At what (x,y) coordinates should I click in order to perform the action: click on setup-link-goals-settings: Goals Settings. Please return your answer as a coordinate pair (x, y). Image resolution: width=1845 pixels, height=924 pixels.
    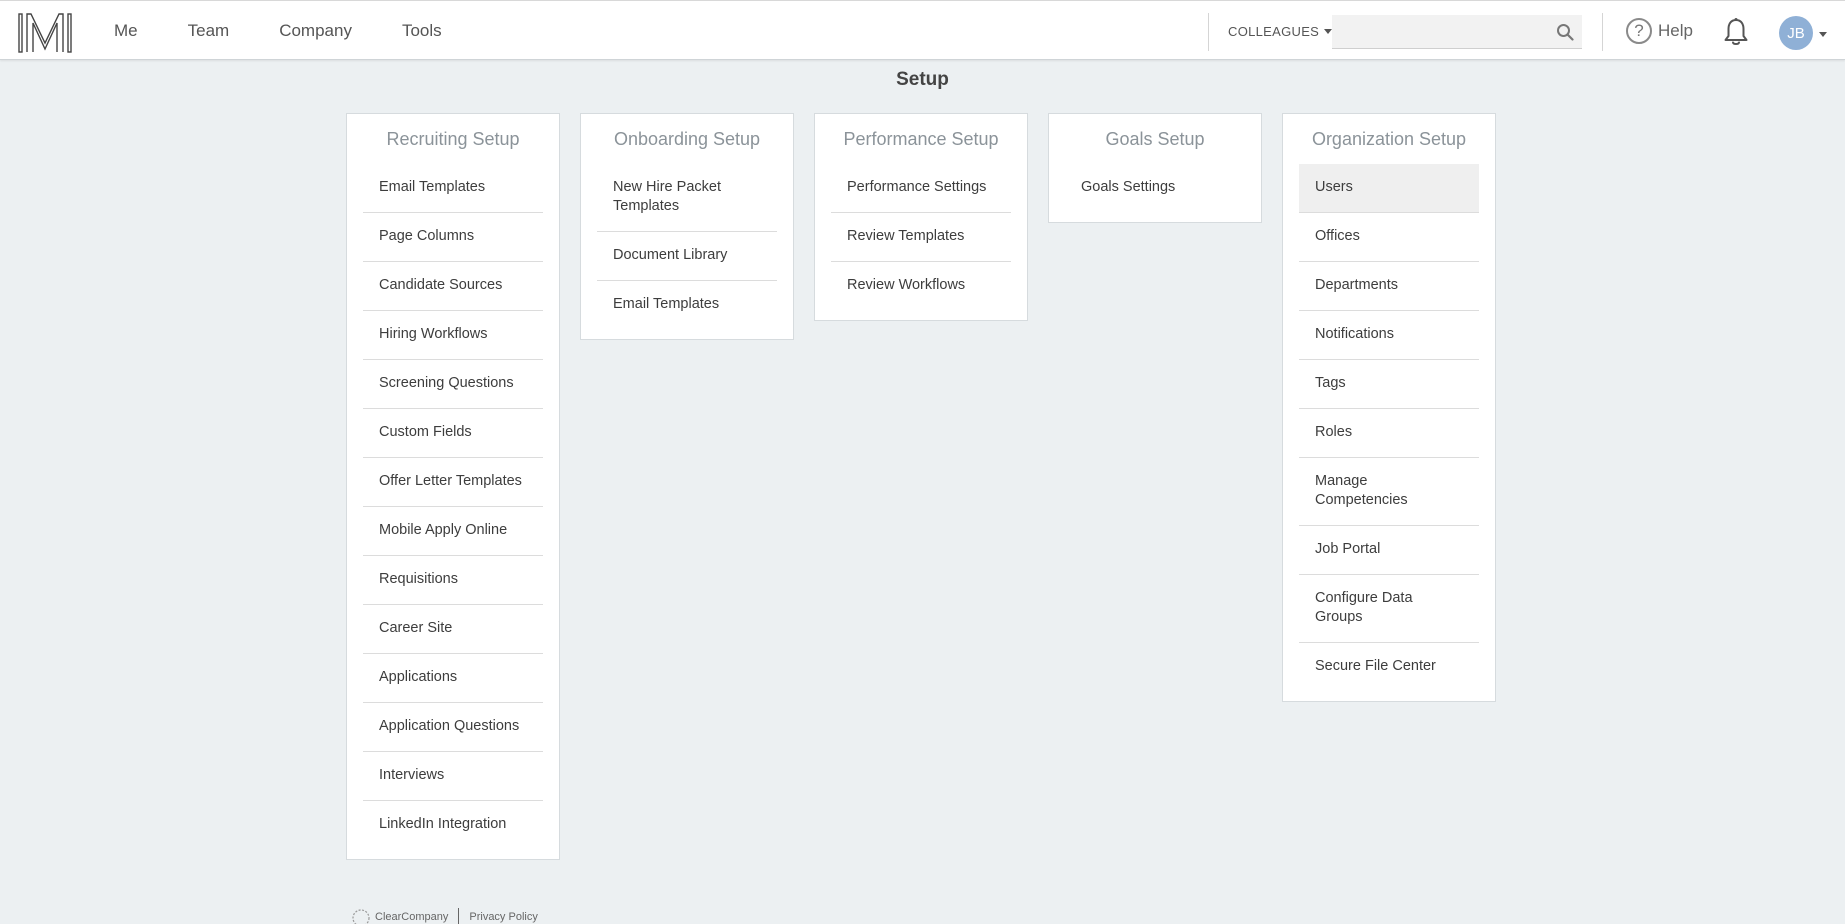
    Looking at the image, I should click on (1155, 188).